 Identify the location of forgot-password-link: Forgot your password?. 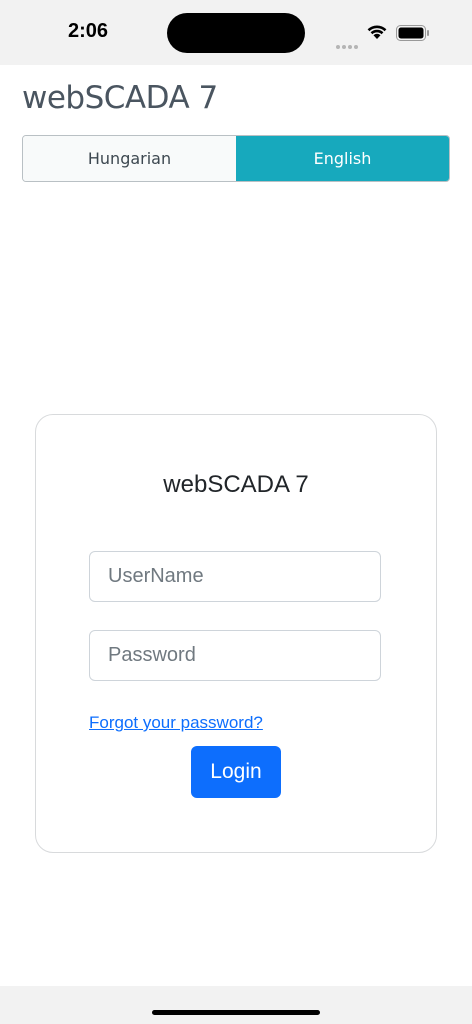
(176, 723).